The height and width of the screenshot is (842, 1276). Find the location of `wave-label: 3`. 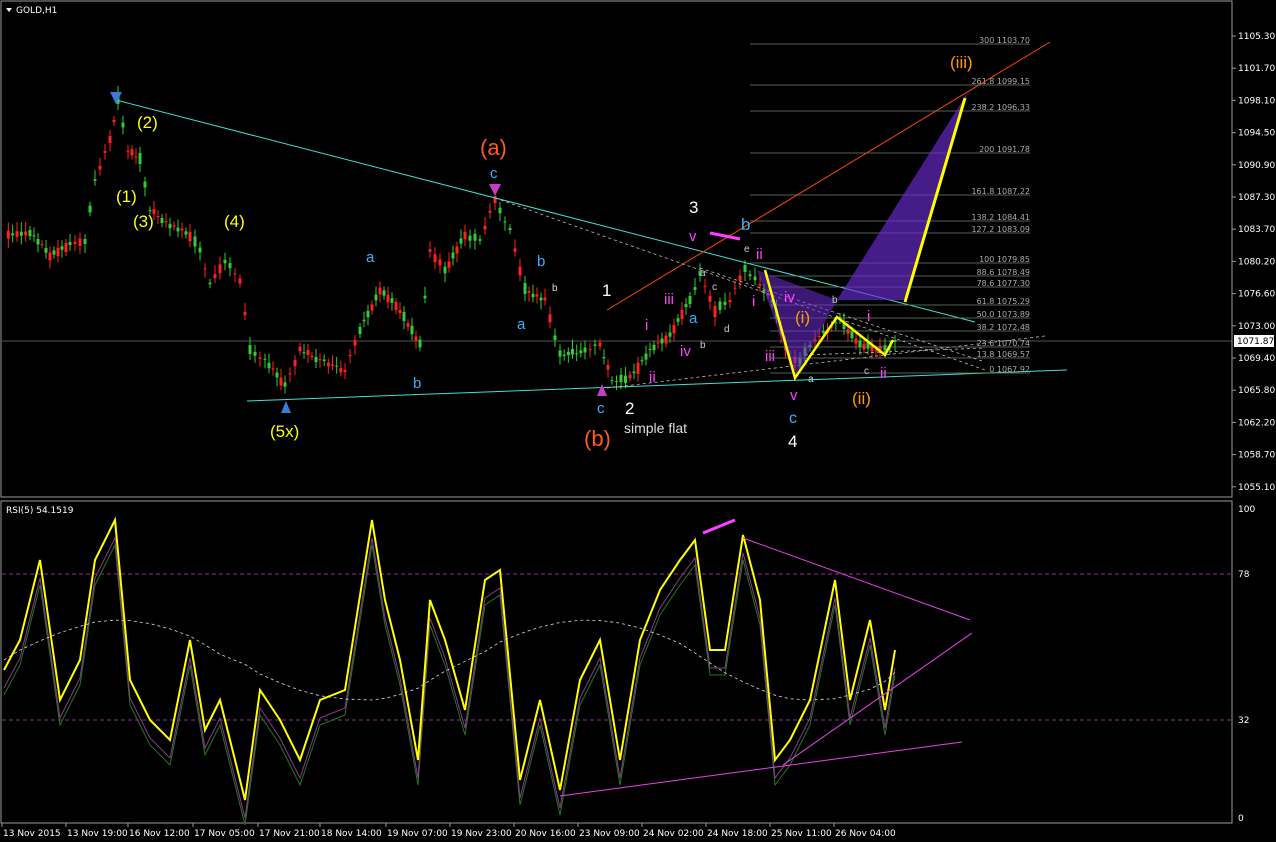

wave-label: 3 is located at coordinates (693, 207).